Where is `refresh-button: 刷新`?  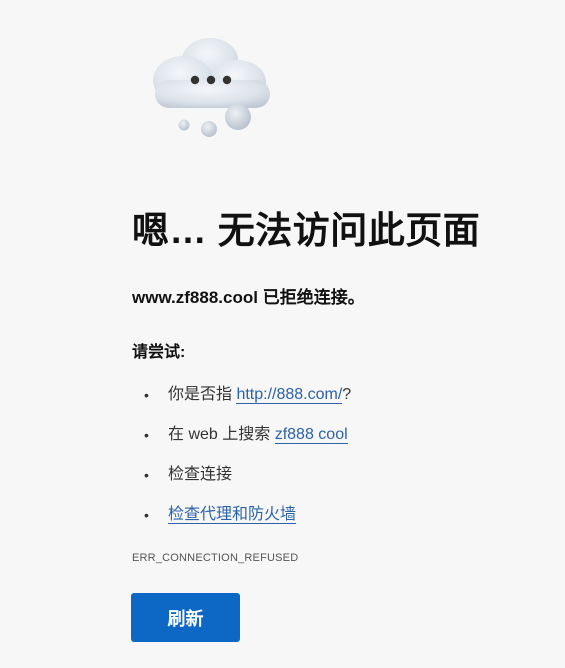
refresh-button: 刷新 is located at coordinates (185, 617).